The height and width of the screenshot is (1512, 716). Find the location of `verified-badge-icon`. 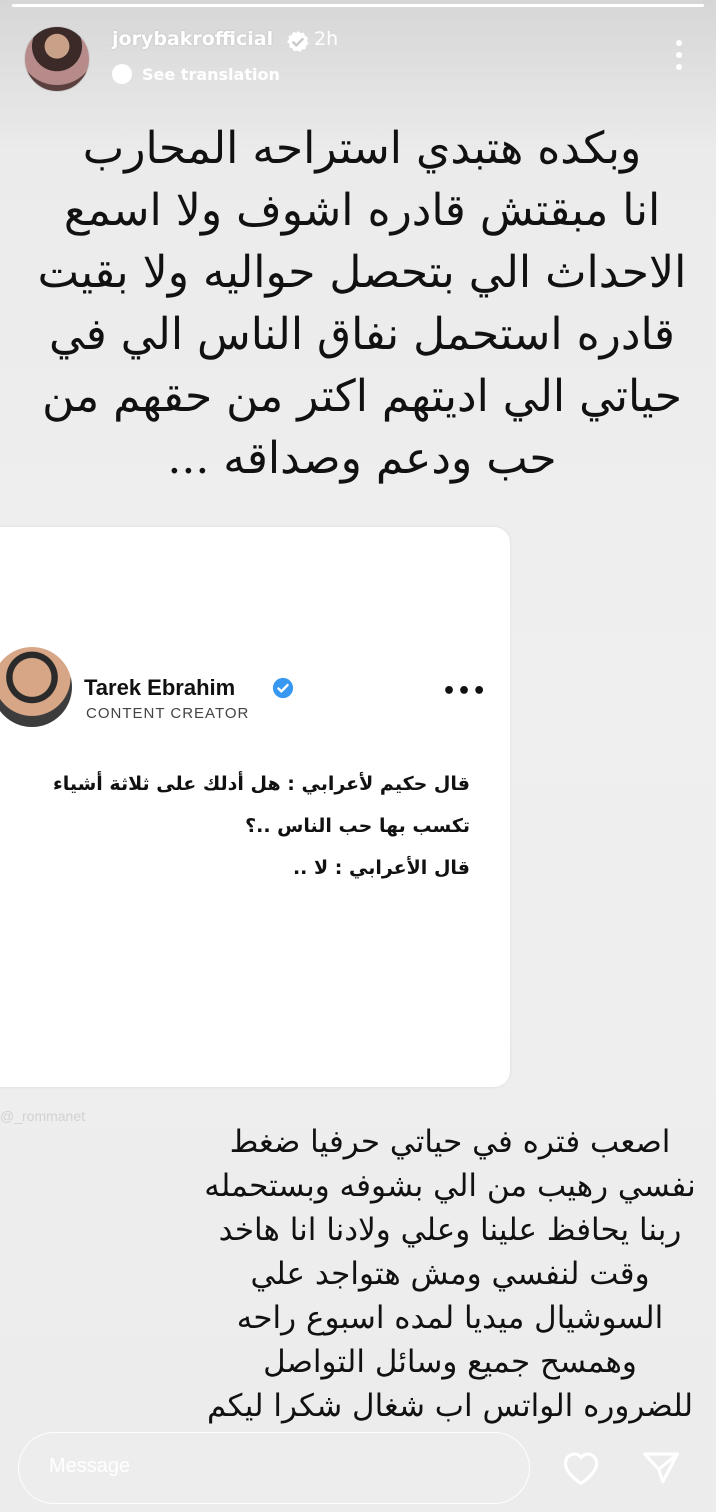

verified-badge-icon is located at coordinates (297, 41).